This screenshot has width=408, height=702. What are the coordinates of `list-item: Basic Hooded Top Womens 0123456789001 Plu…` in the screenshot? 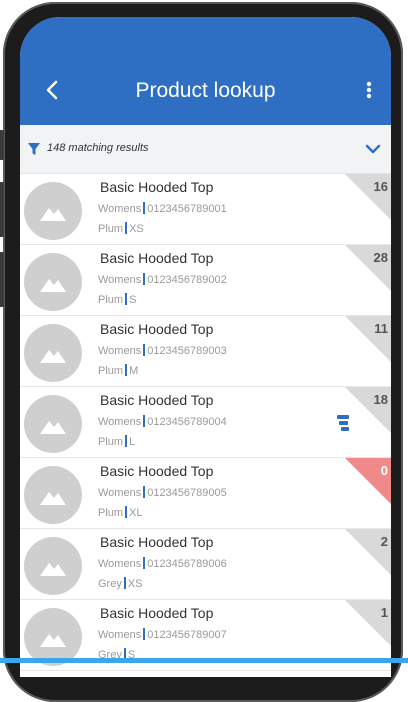 It's located at (205, 209).